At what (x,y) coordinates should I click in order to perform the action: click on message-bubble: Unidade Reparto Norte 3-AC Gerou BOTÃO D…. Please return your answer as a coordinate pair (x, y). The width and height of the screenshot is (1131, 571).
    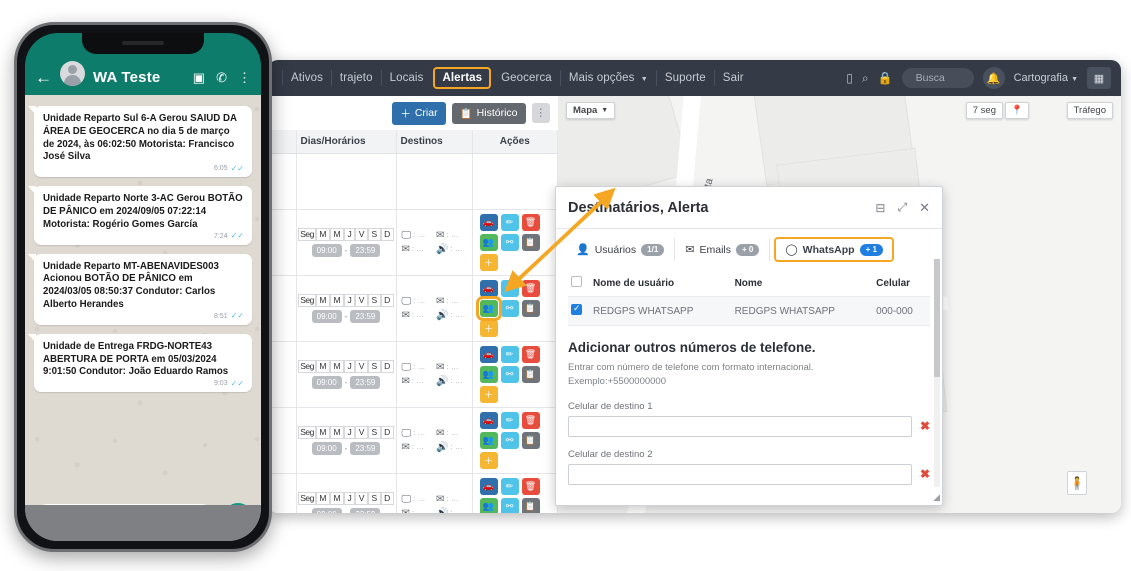
    Looking at the image, I should click on (140, 215).